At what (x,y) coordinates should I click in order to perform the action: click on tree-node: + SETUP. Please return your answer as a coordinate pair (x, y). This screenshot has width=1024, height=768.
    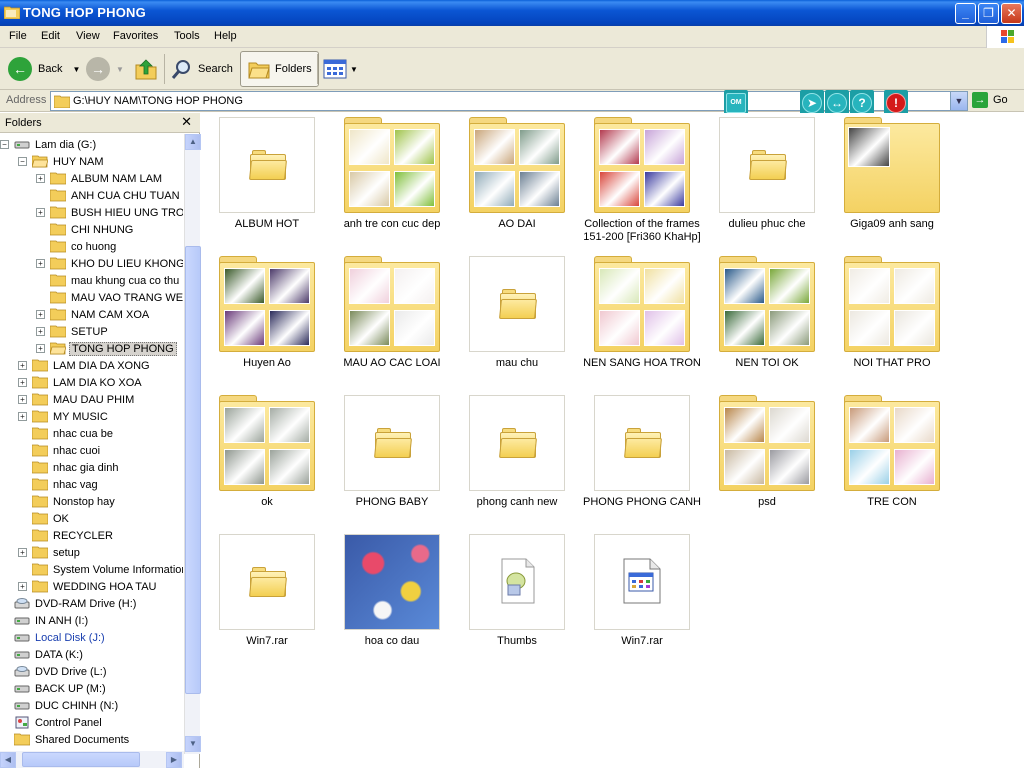
    Looking at the image, I should click on (73, 331).